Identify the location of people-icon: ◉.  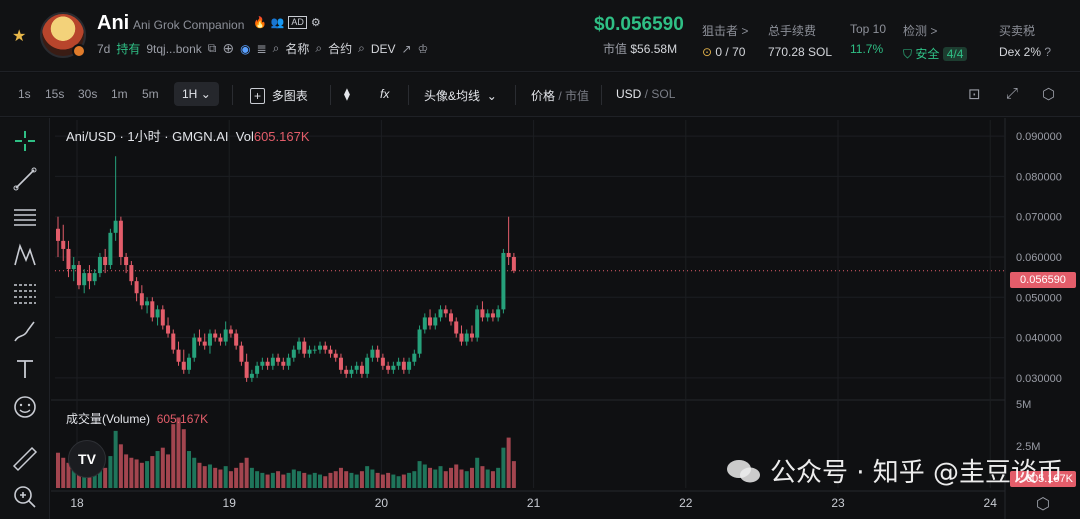
(245, 49).